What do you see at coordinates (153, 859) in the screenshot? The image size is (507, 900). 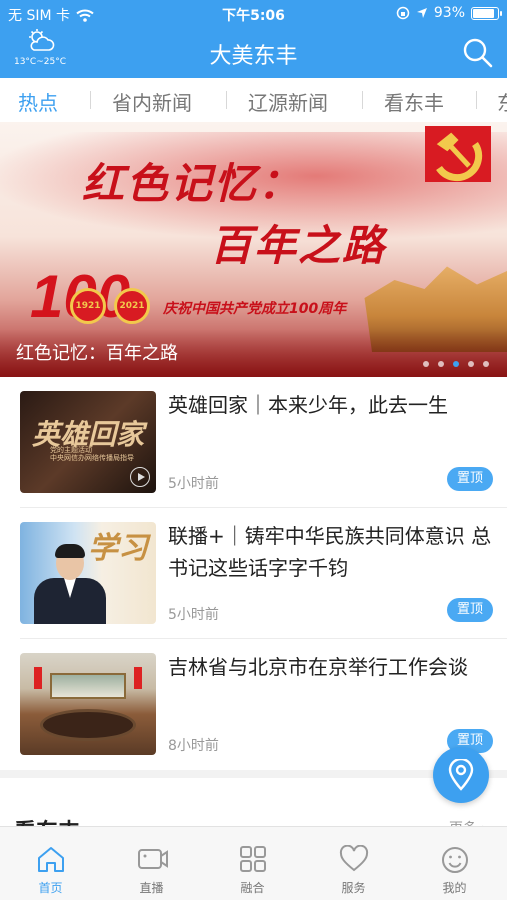 I see `video-camera-icon` at bounding box center [153, 859].